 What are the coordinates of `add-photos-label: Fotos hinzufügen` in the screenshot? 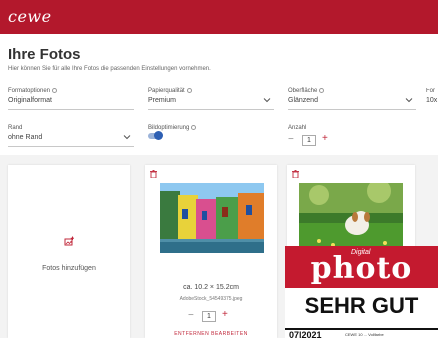 It's located at (69, 268).